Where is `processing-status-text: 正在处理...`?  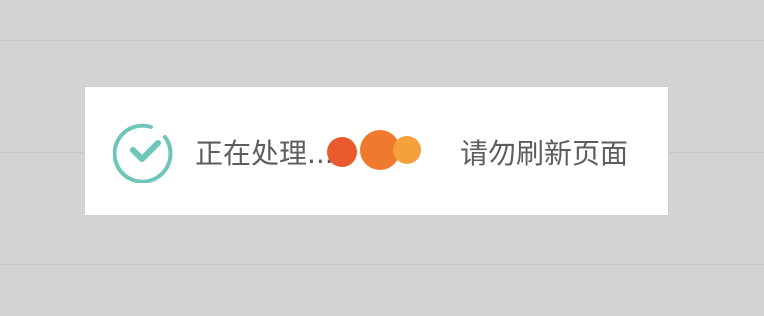
processing-status-text: 正在处理... is located at coordinates (264, 153).